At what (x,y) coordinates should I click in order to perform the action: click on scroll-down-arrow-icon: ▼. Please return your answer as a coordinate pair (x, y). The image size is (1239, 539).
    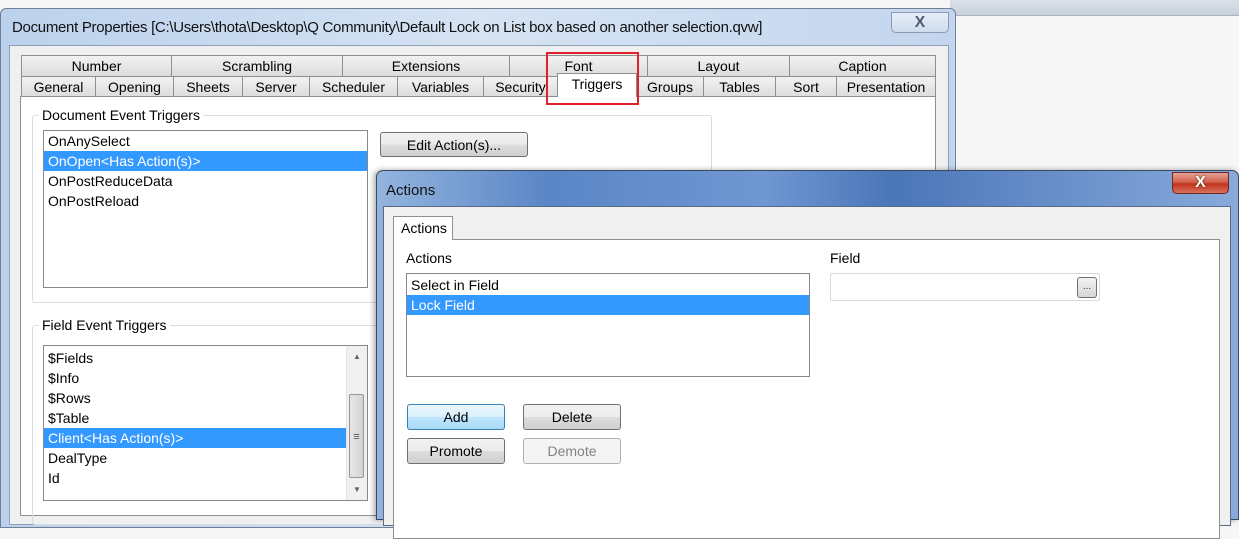
    Looking at the image, I should click on (357, 489).